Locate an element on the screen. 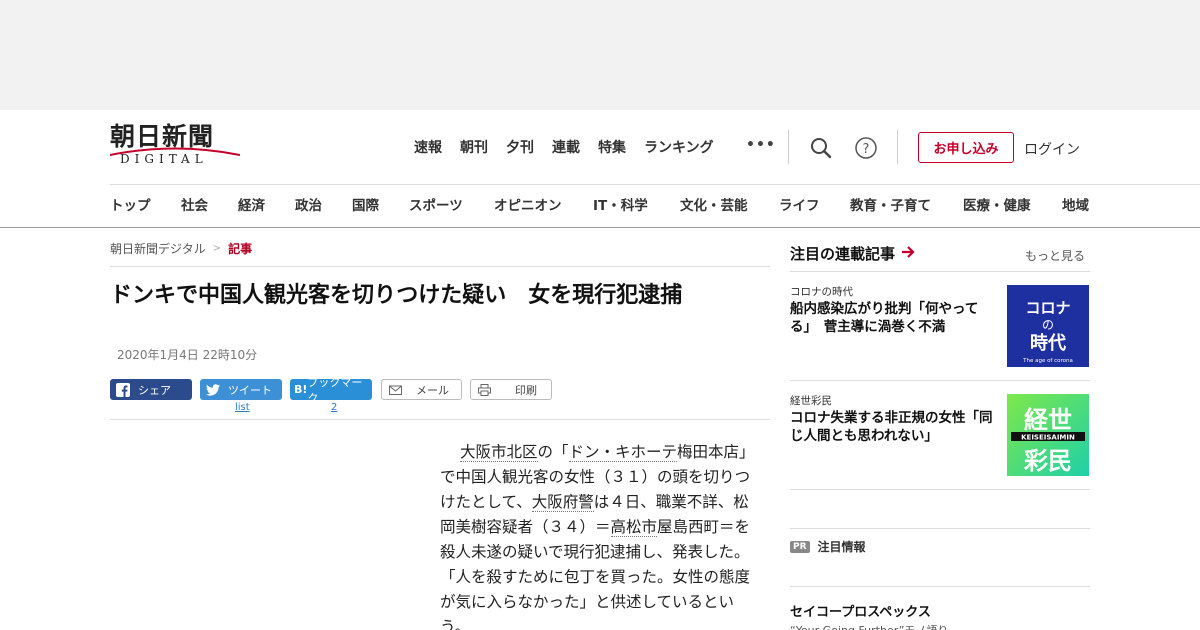 The height and width of the screenshot is (630, 1200). hatena-share-label: ブックマーク is located at coordinates (335, 390).